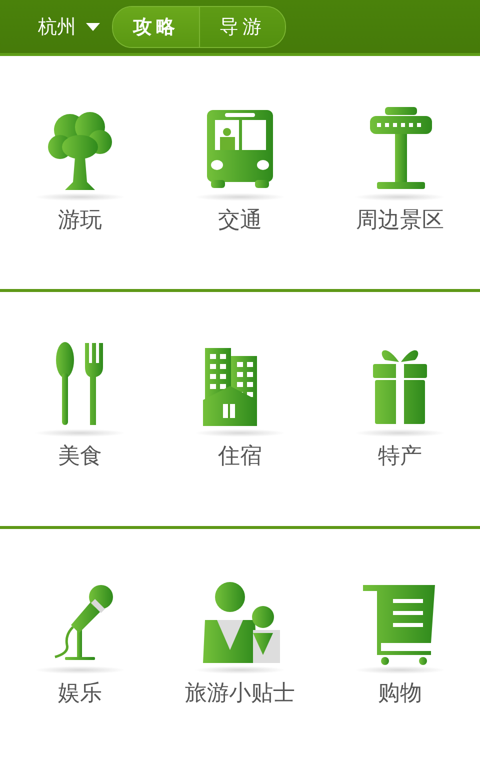 This screenshot has height=762, width=480. I want to click on category-tile: 娱乐, so click(80, 641).